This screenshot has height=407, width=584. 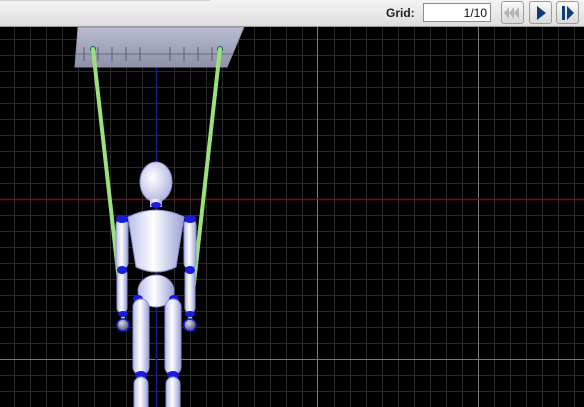 What do you see at coordinates (173, 391) in the screenshot?
I see `right-shin` at bounding box center [173, 391].